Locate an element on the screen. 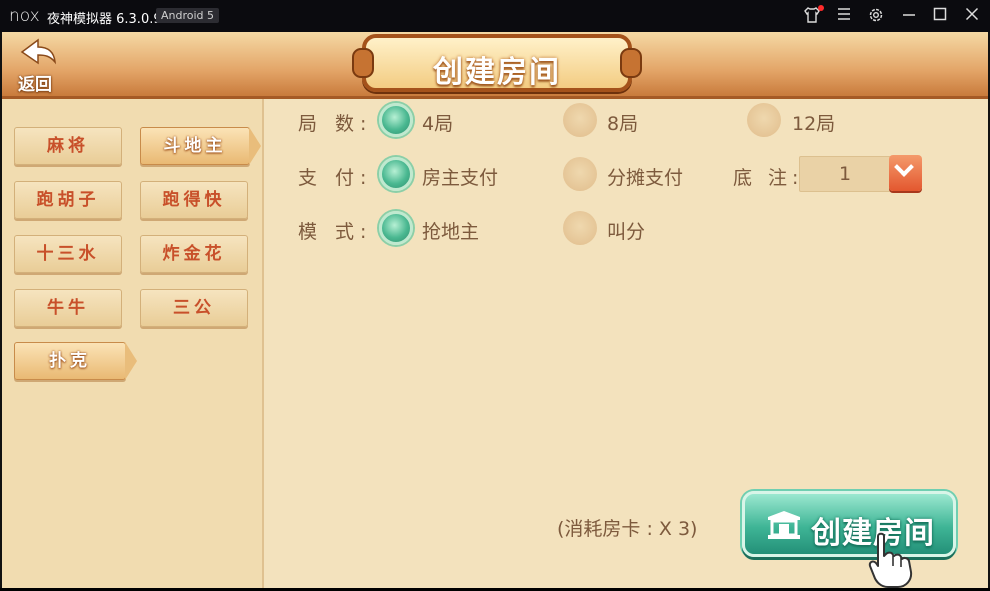 This screenshot has width=990, height=591. bet-value-field: 1 is located at coordinates (845, 174).